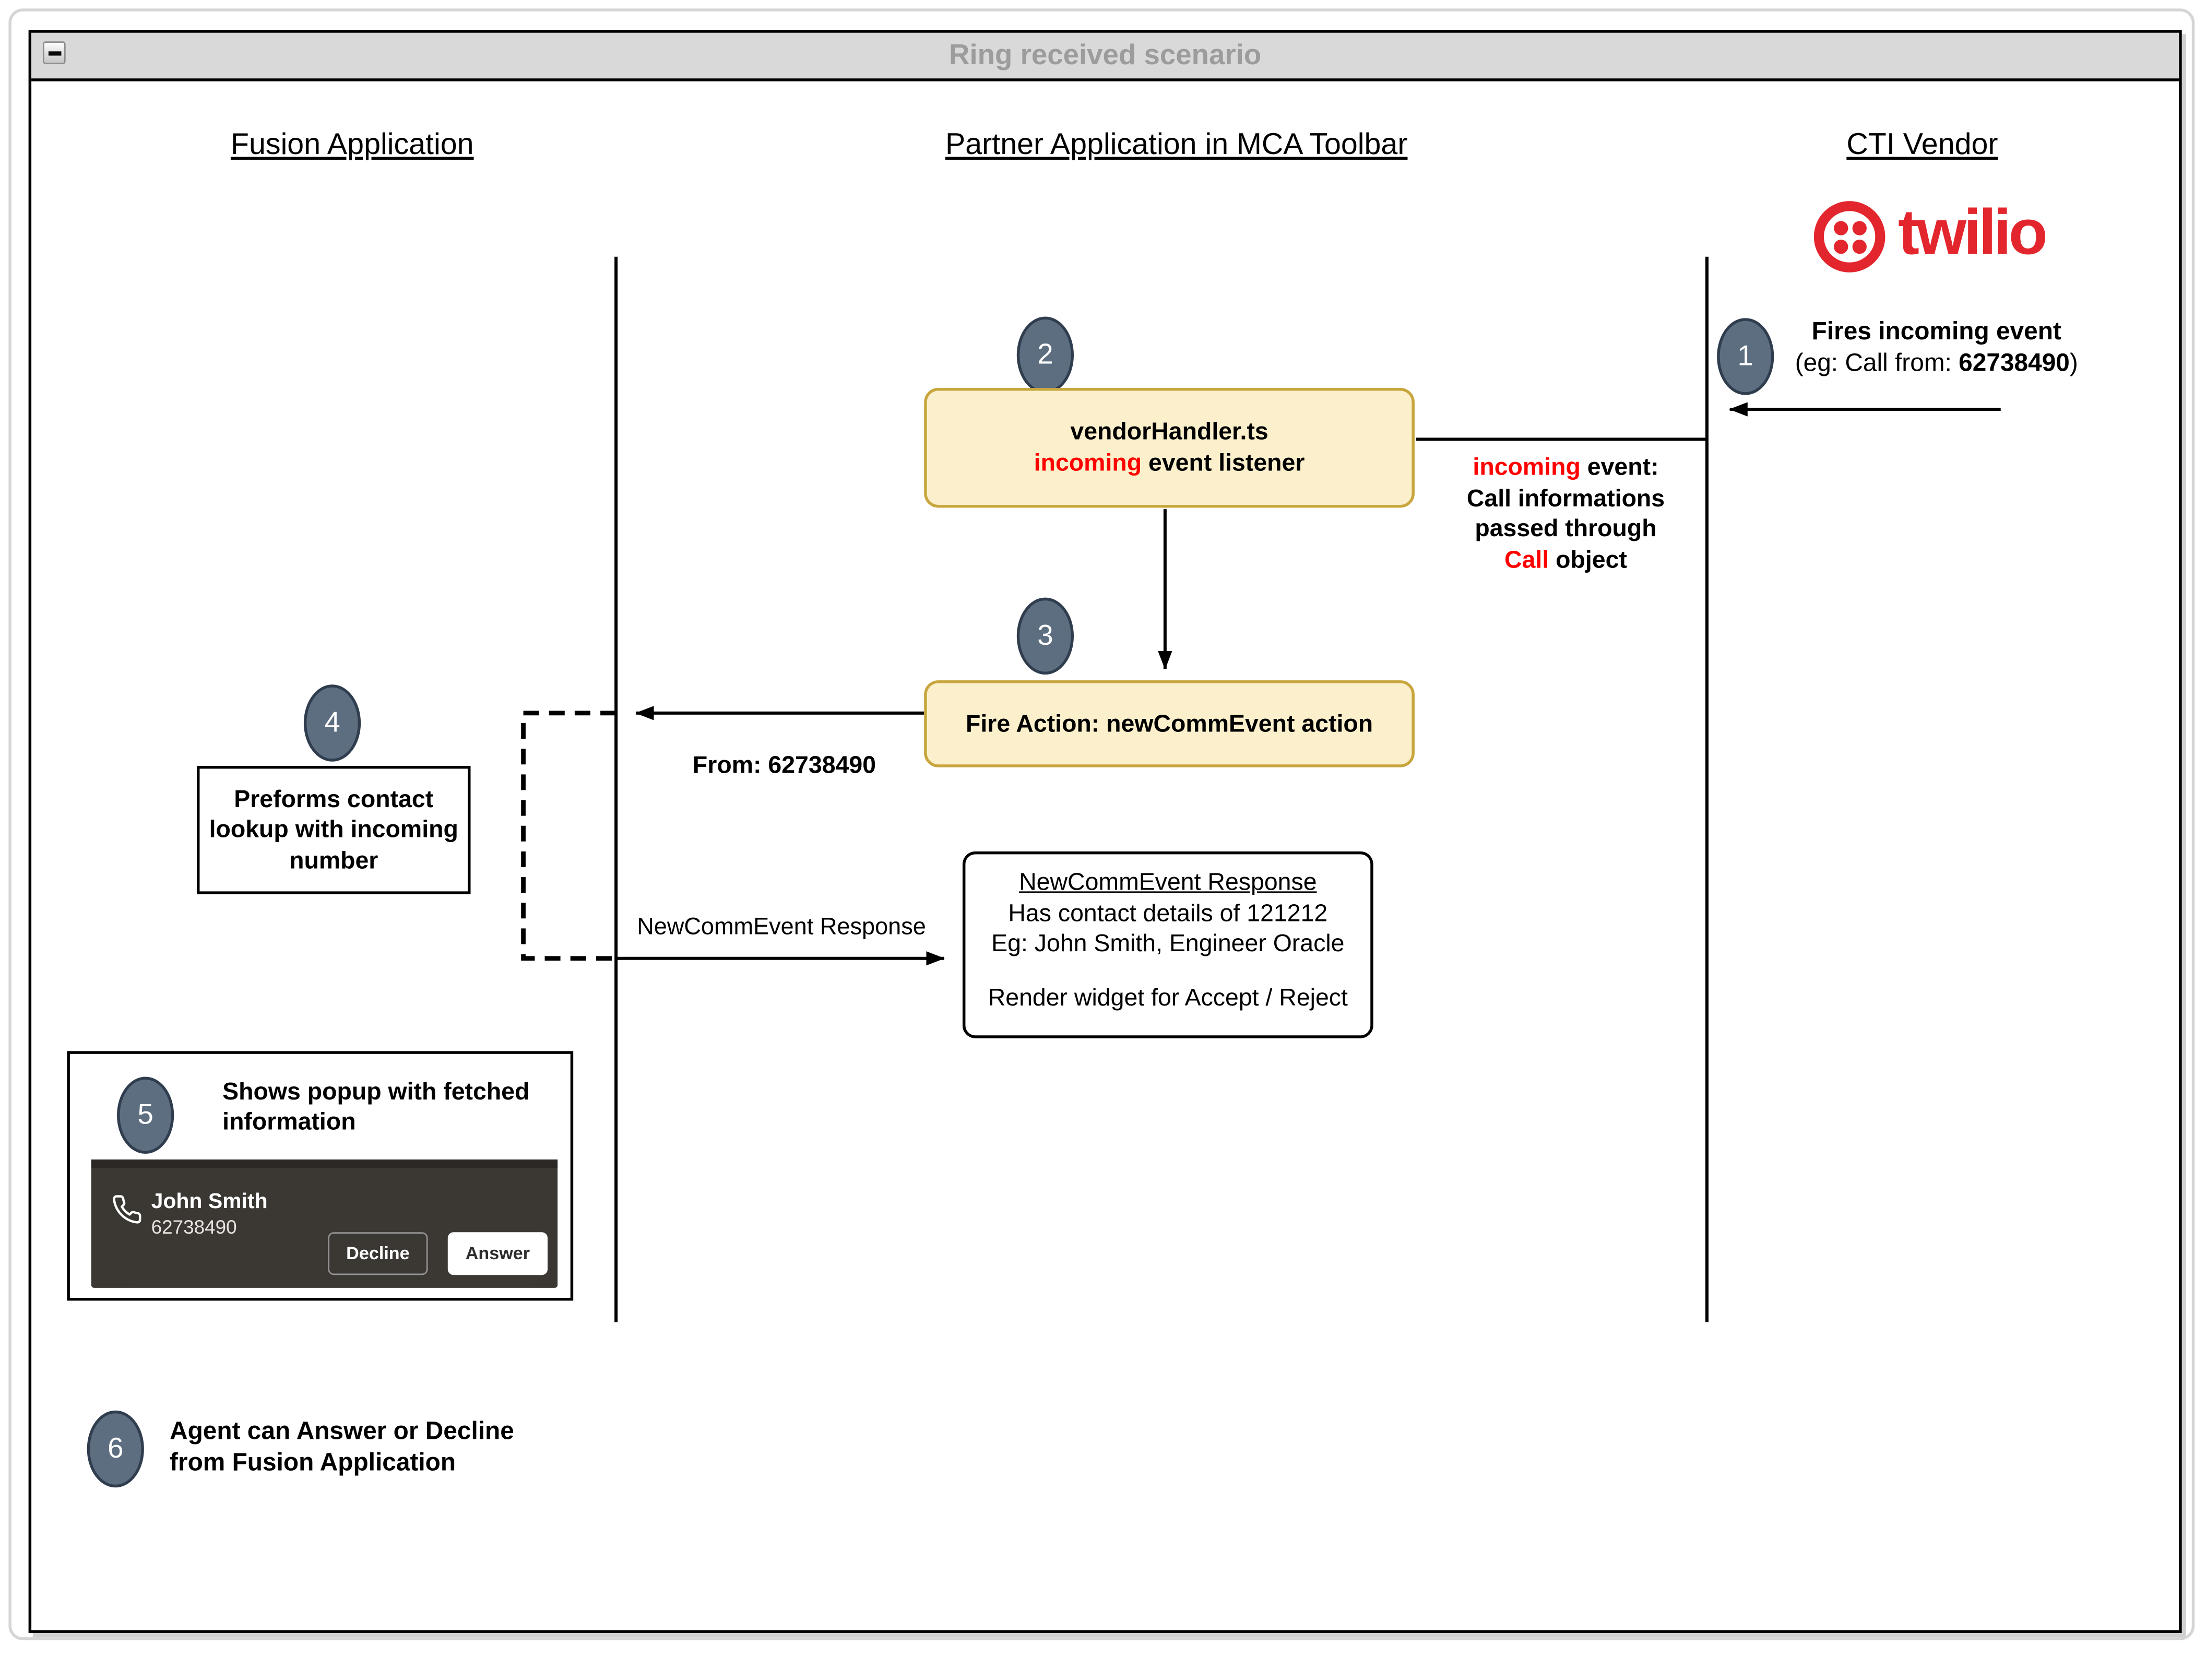 This screenshot has width=2206, height=1680. What do you see at coordinates (1088, 463) in the screenshot?
I see `vendor-handler-keyword: incoming` at bounding box center [1088, 463].